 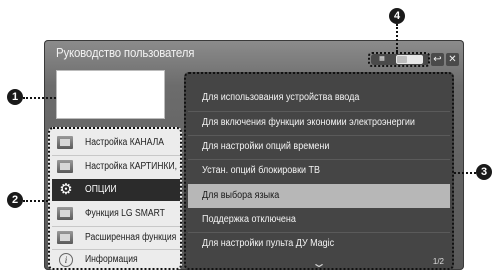 I want to click on sidebar-item-label: Настройка КАРТИНКИ, ЗВУКА, so click(x=132, y=166).